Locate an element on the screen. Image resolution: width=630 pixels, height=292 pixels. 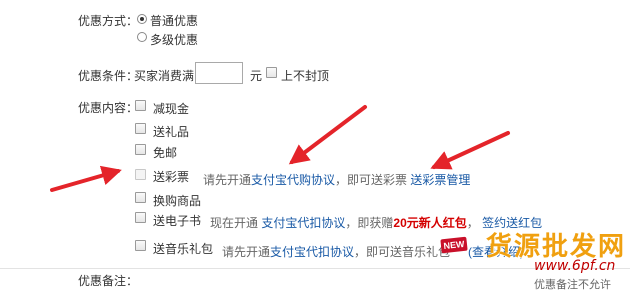
arrow-to-lottery-checkbox is located at coordinates (86, 178).